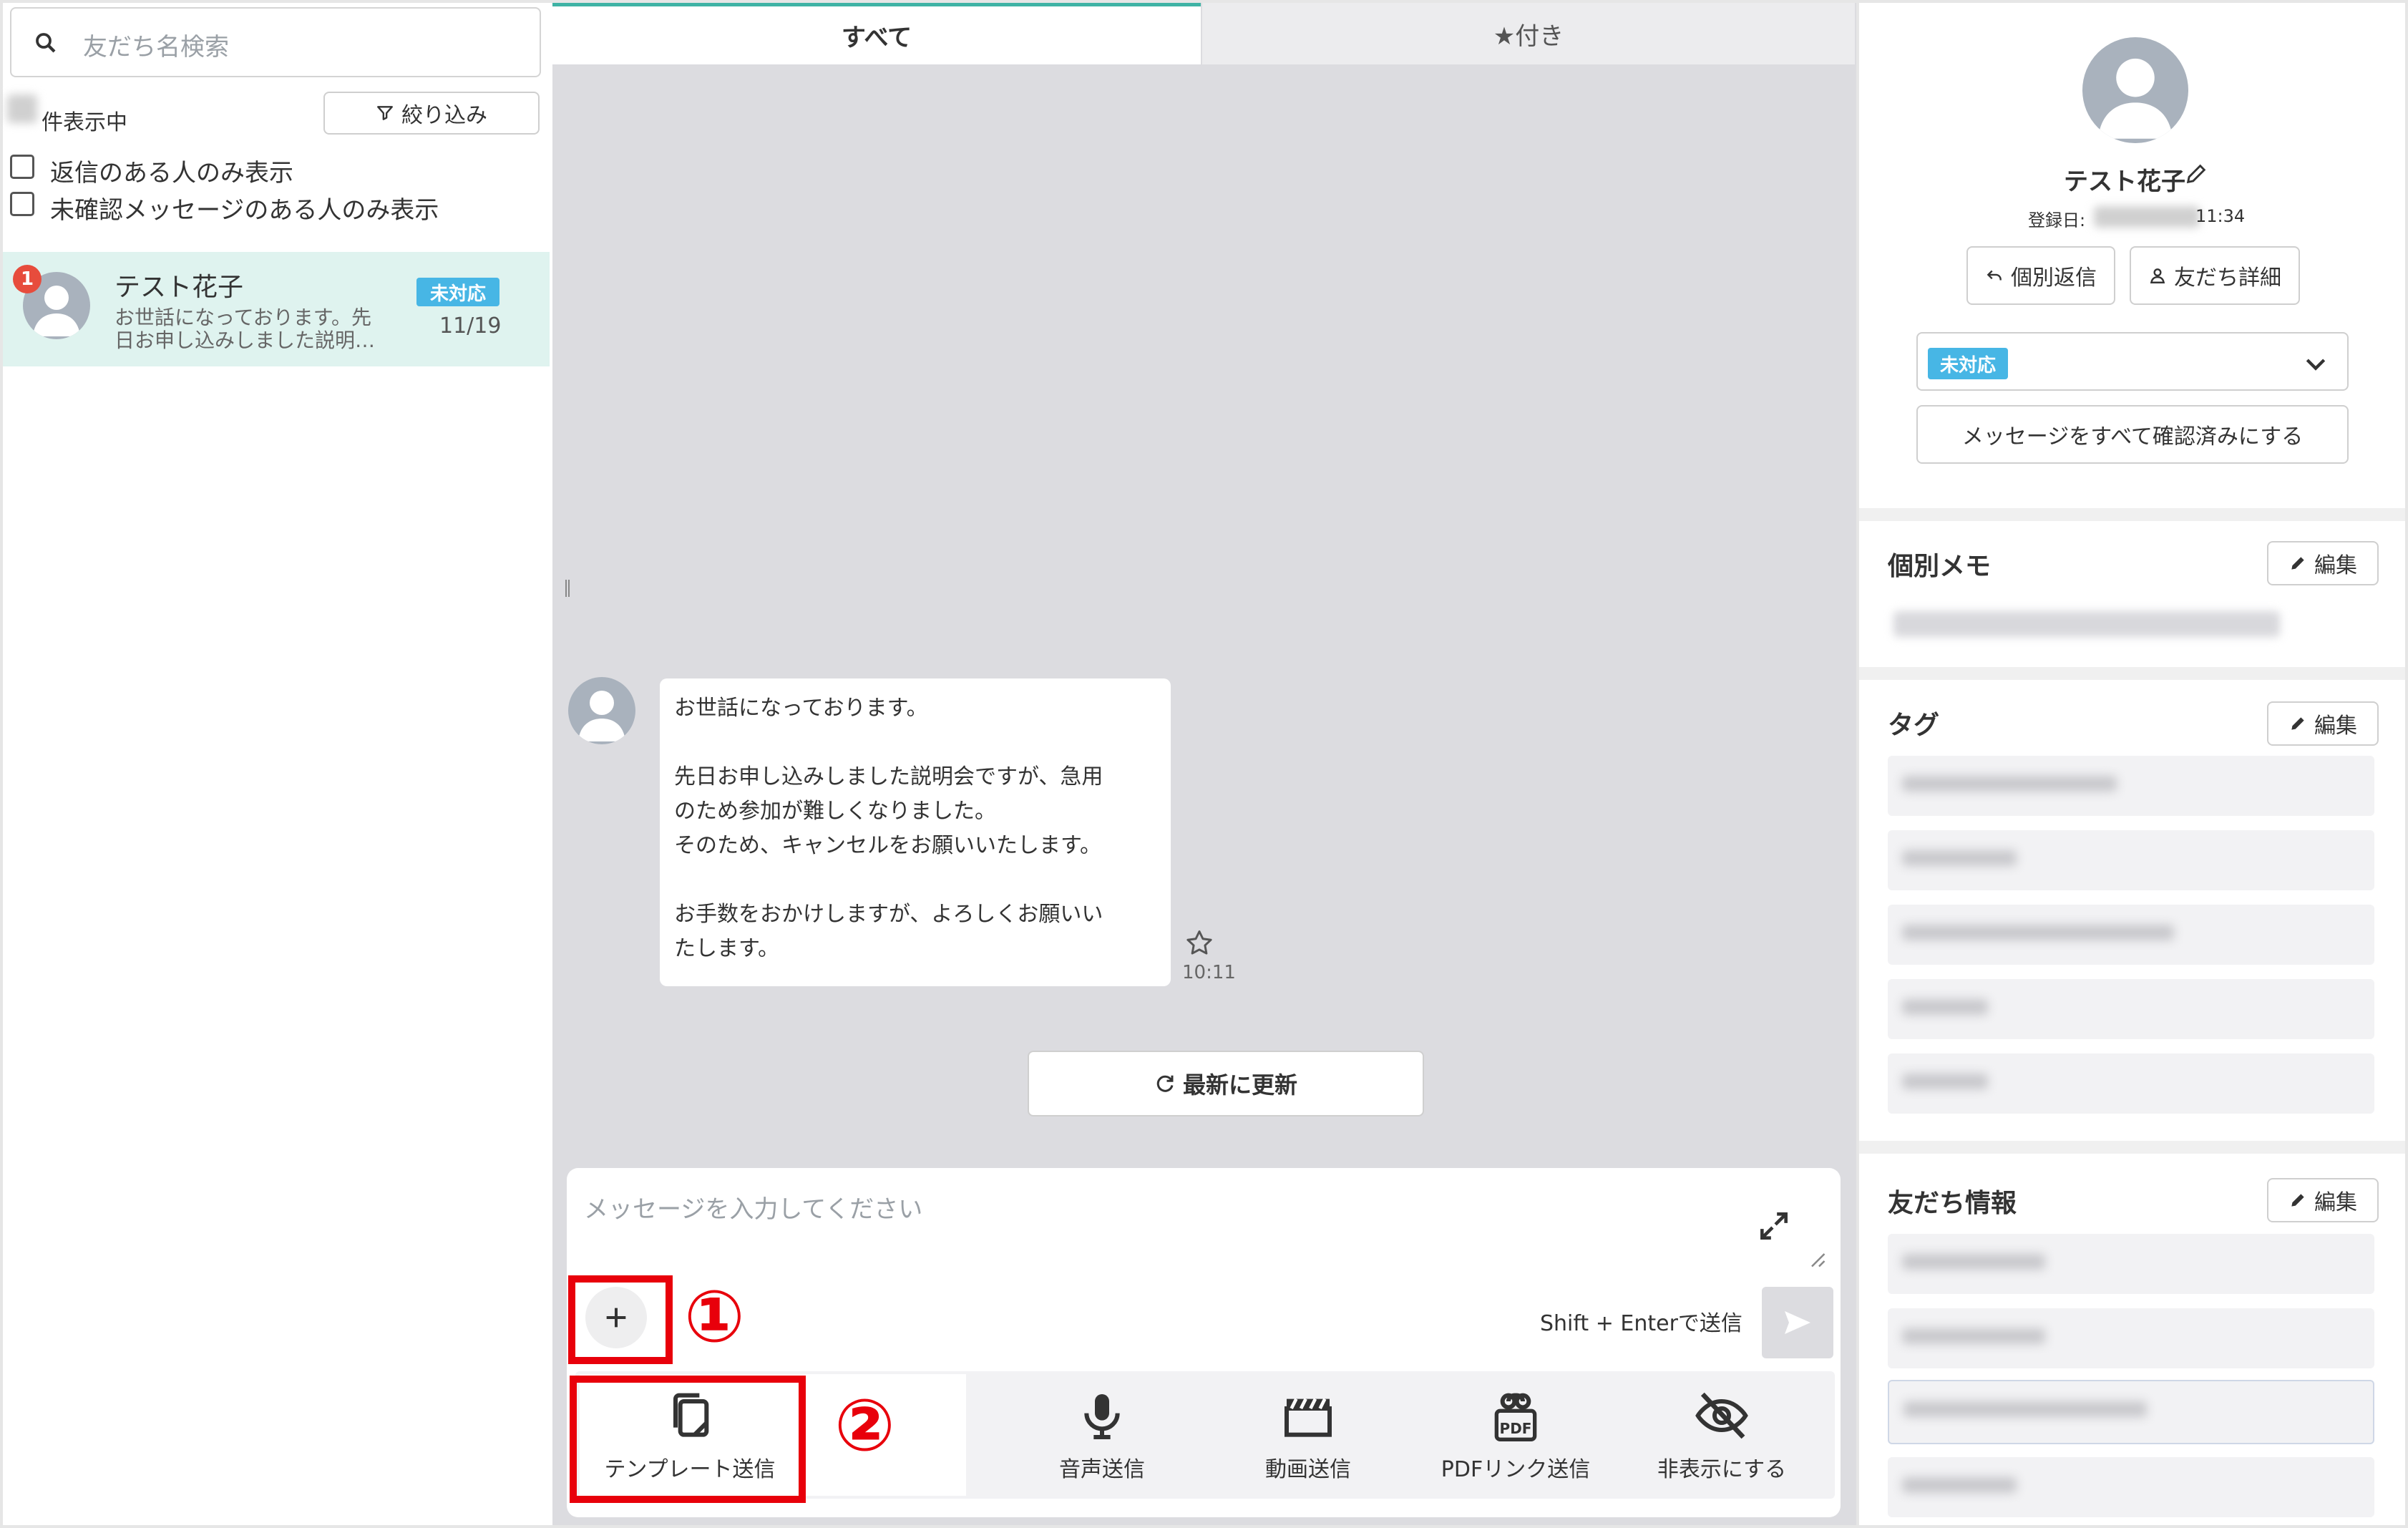 The width and height of the screenshot is (2408, 1528). Describe the element at coordinates (22, 167) in the screenshot. I see `replied-only-checkbox` at that location.